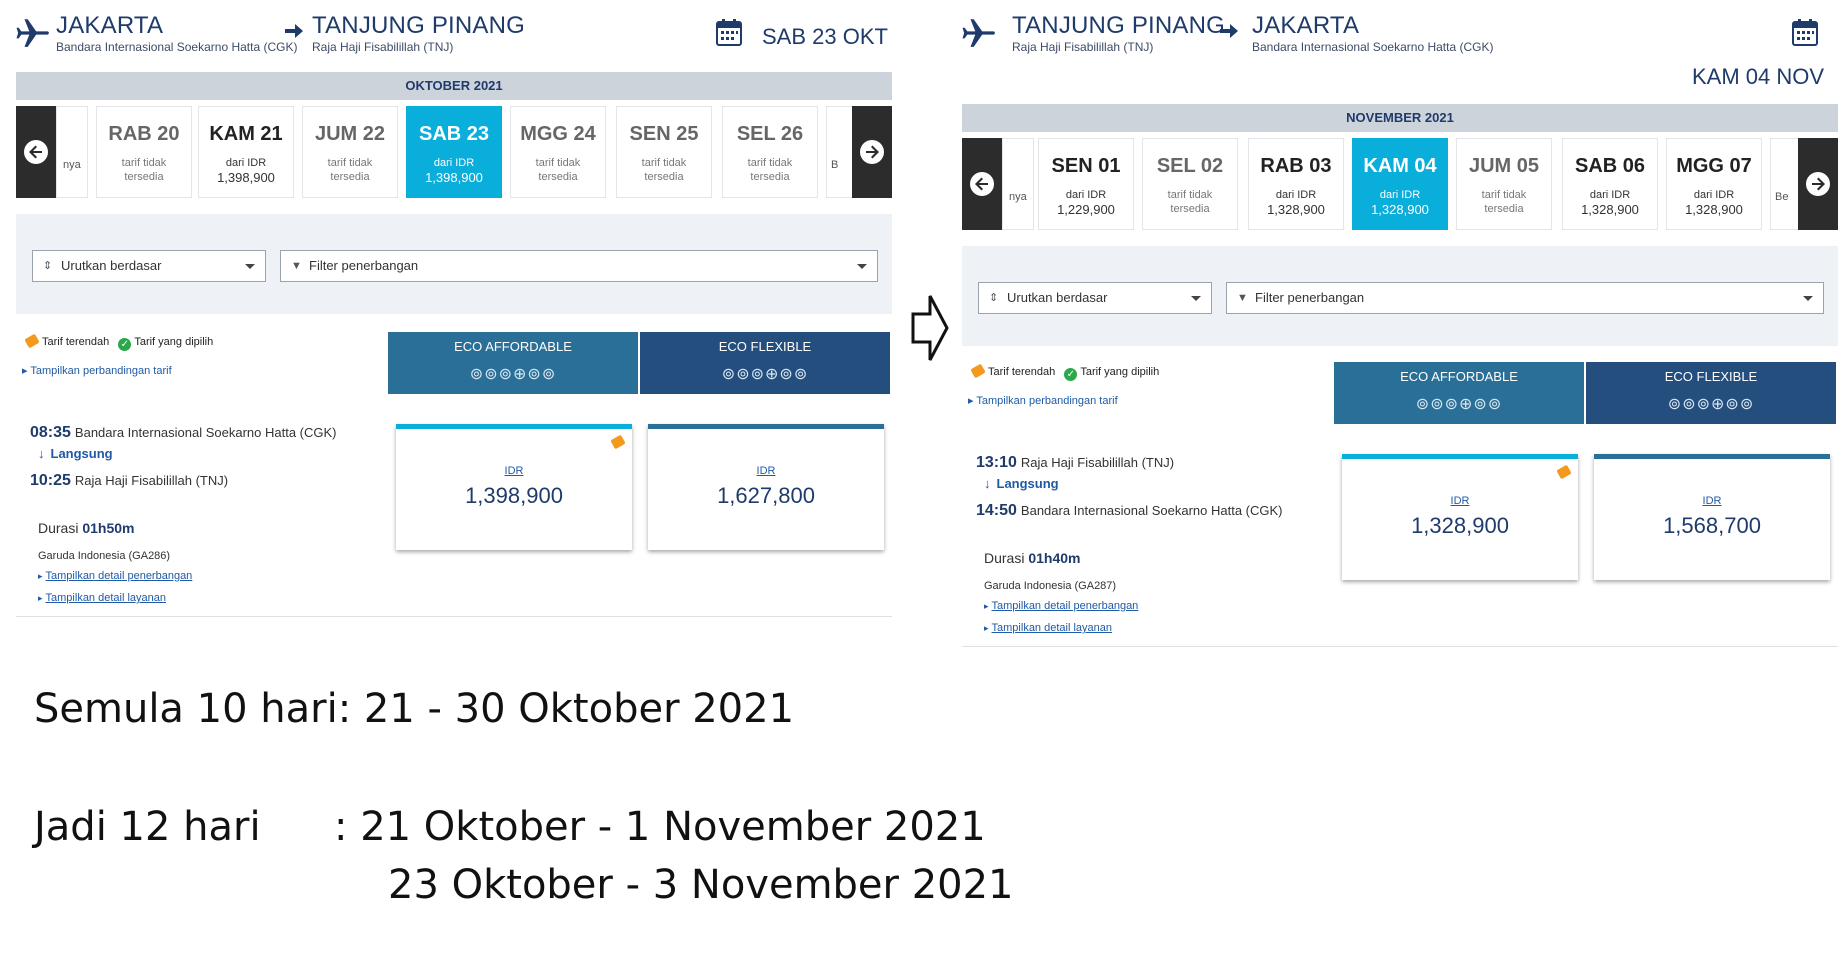  I want to click on fare-legend: Tarif terendah ✓ Tarif yang dipilih, so click(1067, 372).